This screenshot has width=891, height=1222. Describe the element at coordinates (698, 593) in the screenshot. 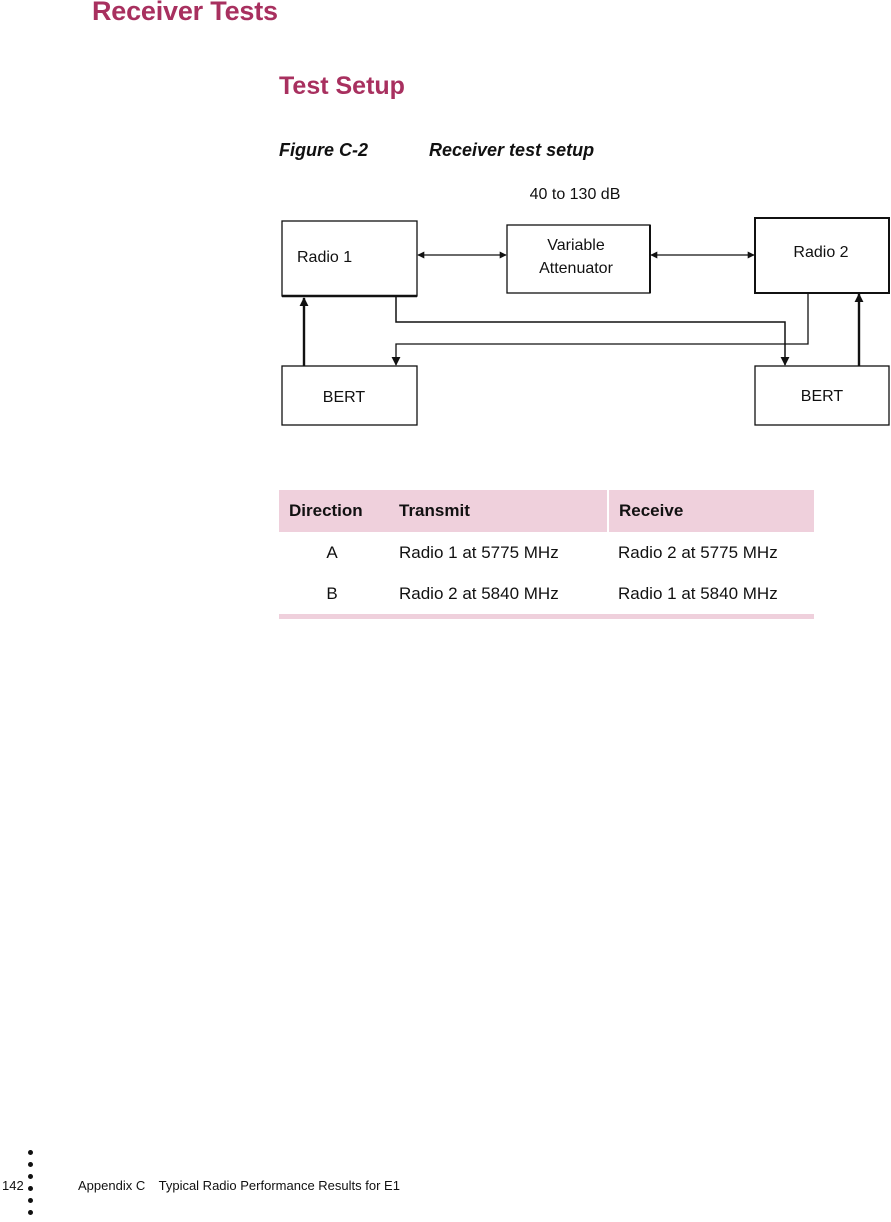

I see `cell-receive: Radio 1 at 5840 MHz` at that location.